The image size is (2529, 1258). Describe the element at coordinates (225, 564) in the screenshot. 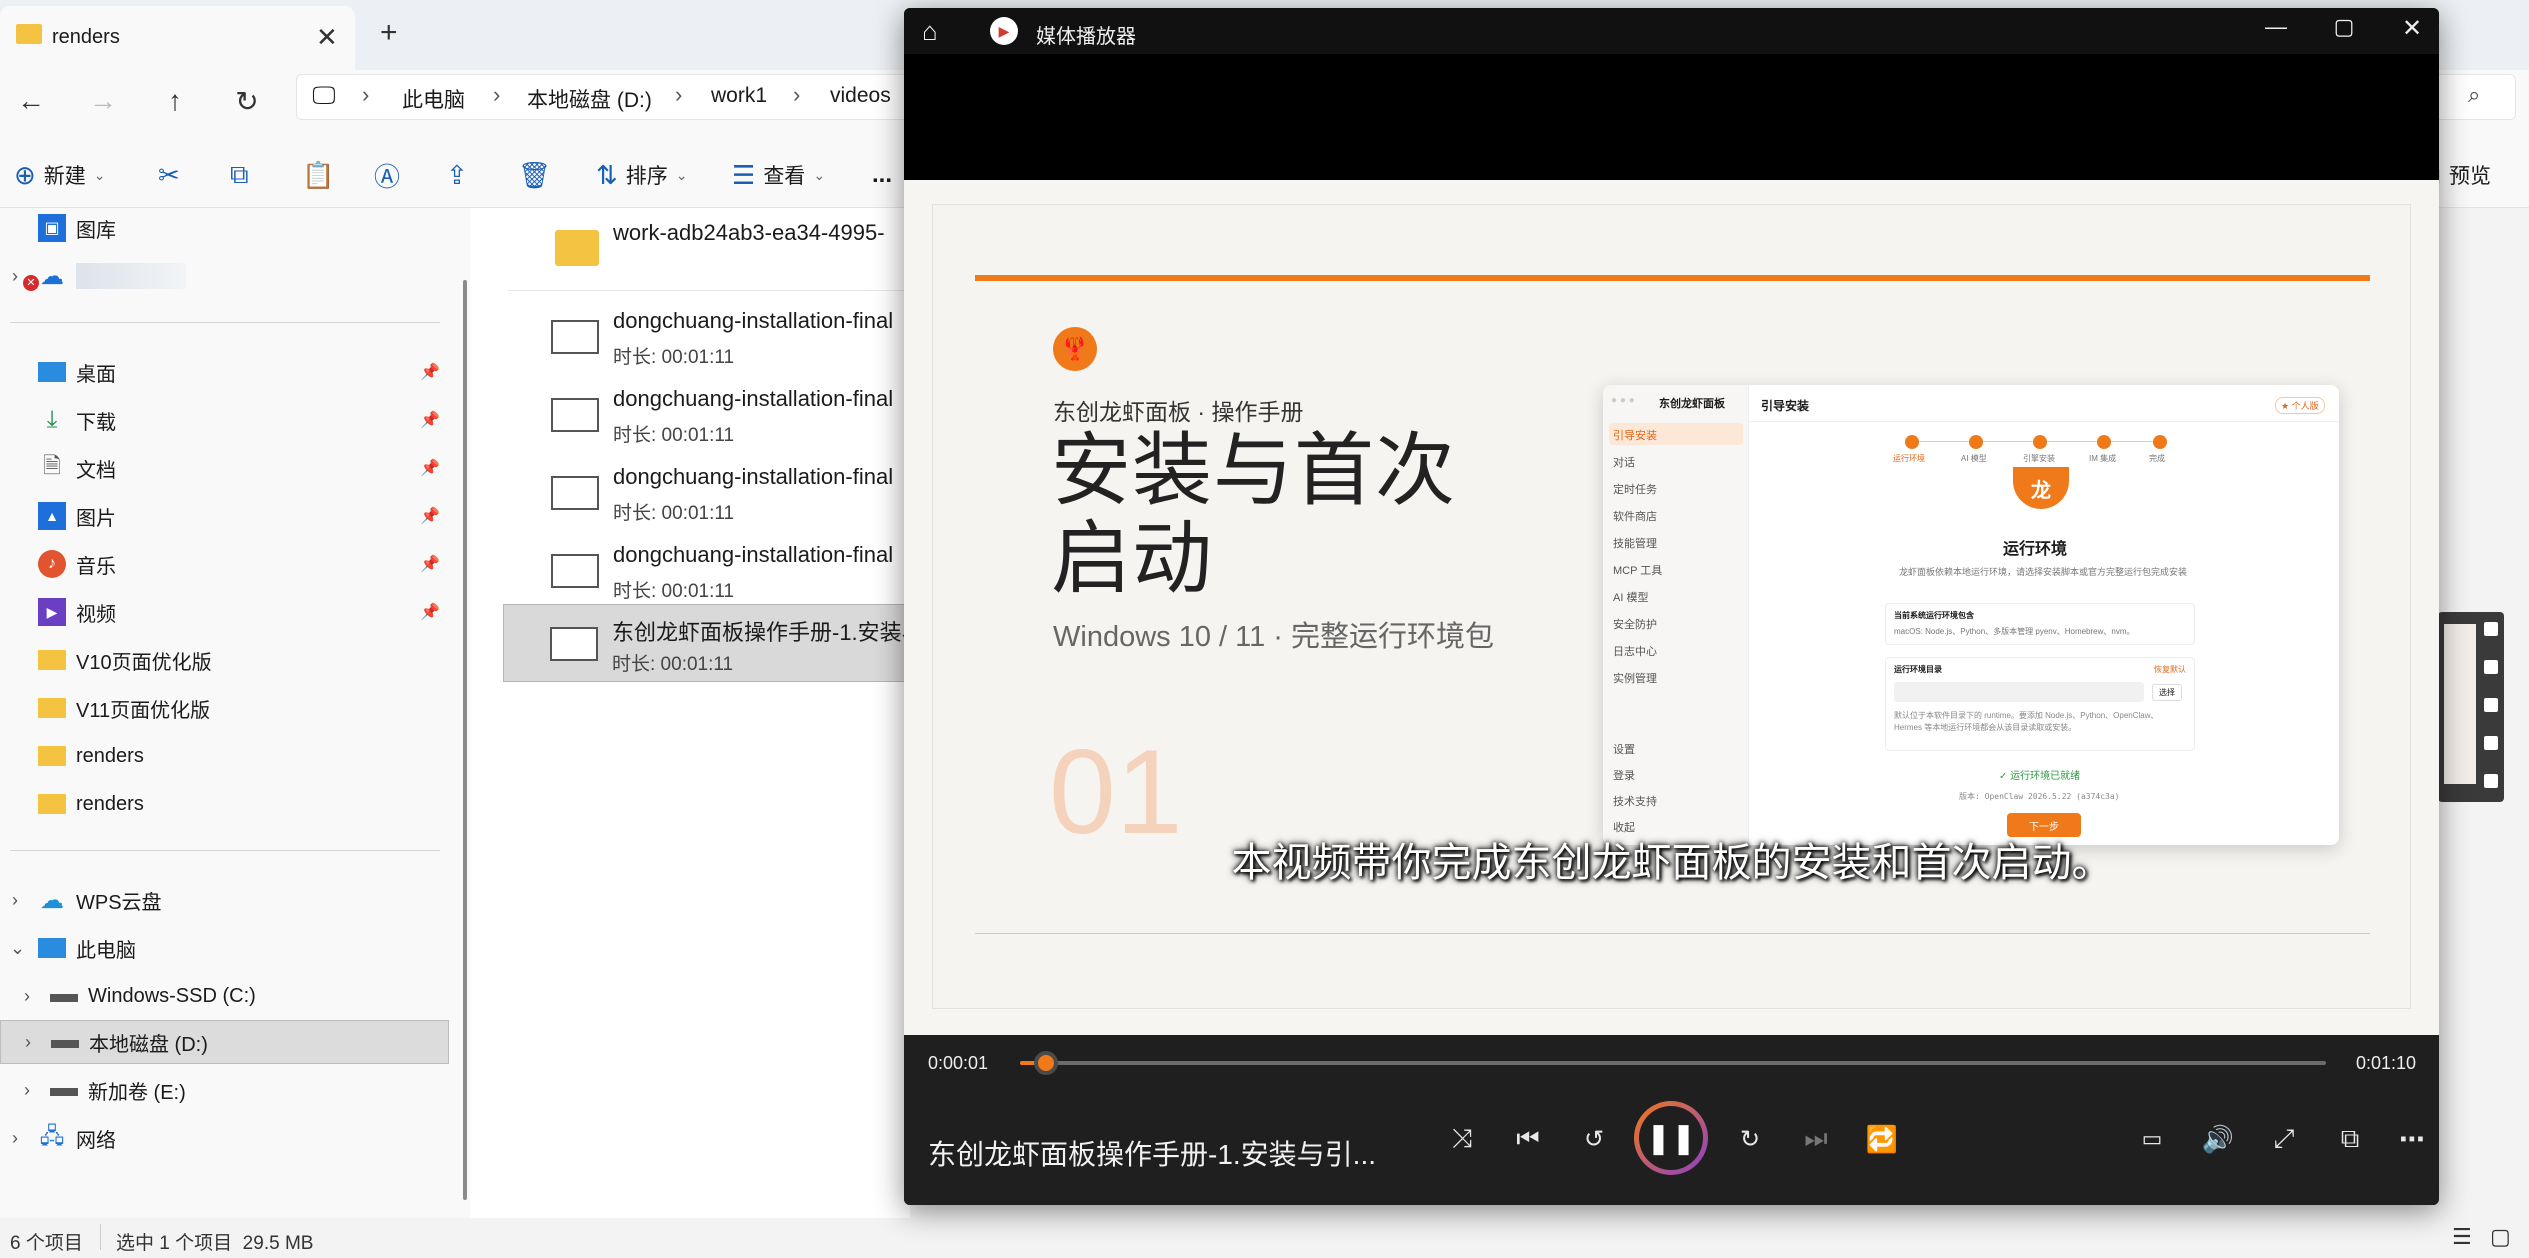

I see `sidebar-item-music: ♪ 音乐 📌` at that location.